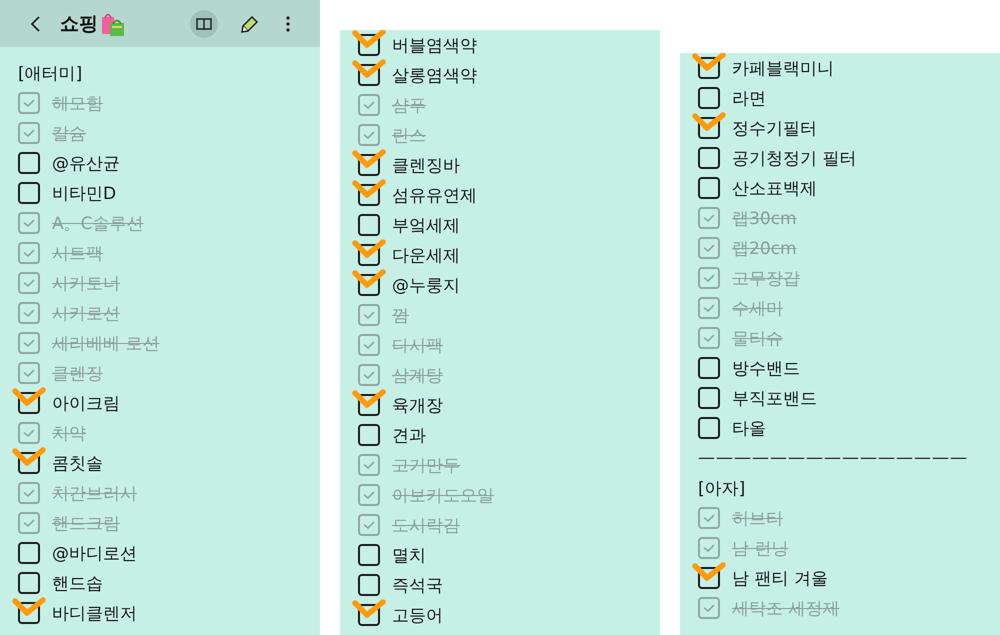 The height and width of the screenshot is (635, 1000). Describe the element at coordinates (409, 435) in the screenshot. I see `item-text: 견과` at that location.